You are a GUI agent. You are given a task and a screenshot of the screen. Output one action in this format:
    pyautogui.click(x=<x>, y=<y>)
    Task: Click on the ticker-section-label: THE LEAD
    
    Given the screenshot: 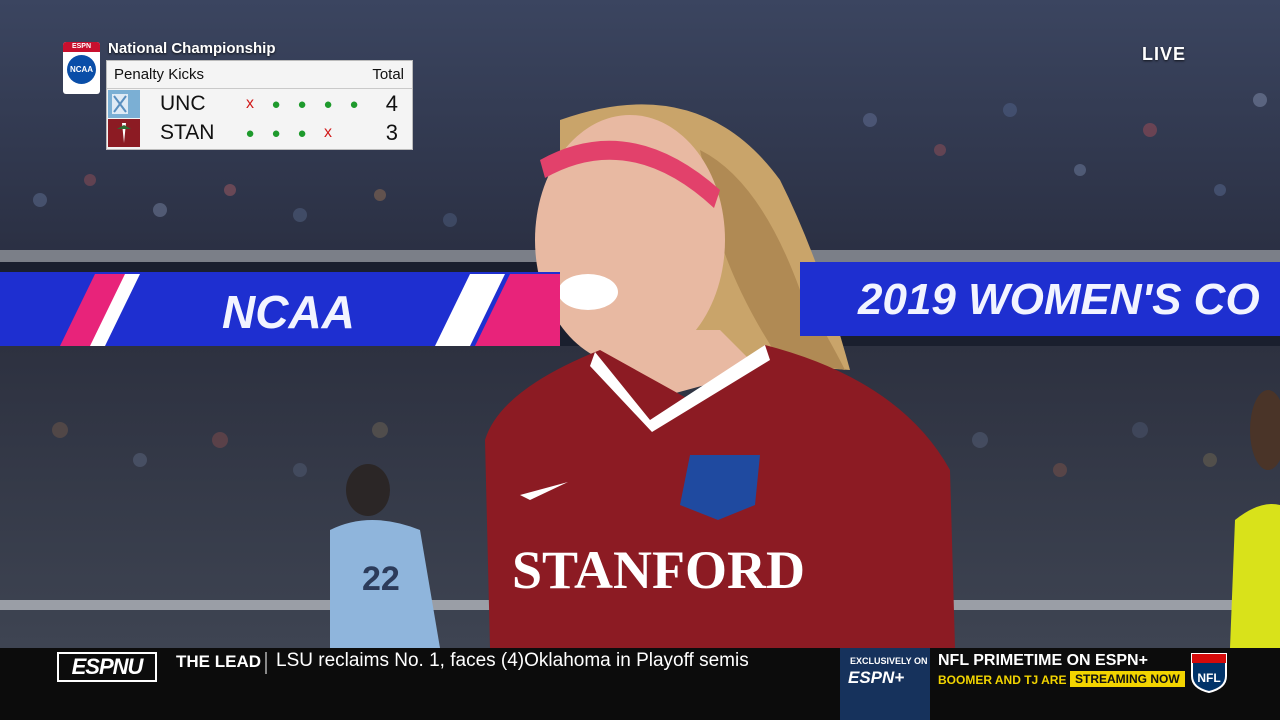 What is the action you would take?
    pyautogui.click(x=218, y=661)
    